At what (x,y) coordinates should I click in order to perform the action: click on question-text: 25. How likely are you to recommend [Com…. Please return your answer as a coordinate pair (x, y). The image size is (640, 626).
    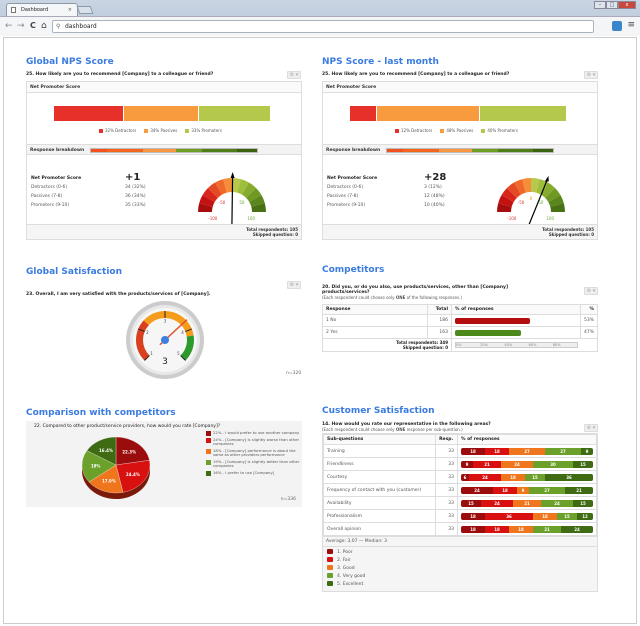
    Looking at the image, I should click on (120, 74).